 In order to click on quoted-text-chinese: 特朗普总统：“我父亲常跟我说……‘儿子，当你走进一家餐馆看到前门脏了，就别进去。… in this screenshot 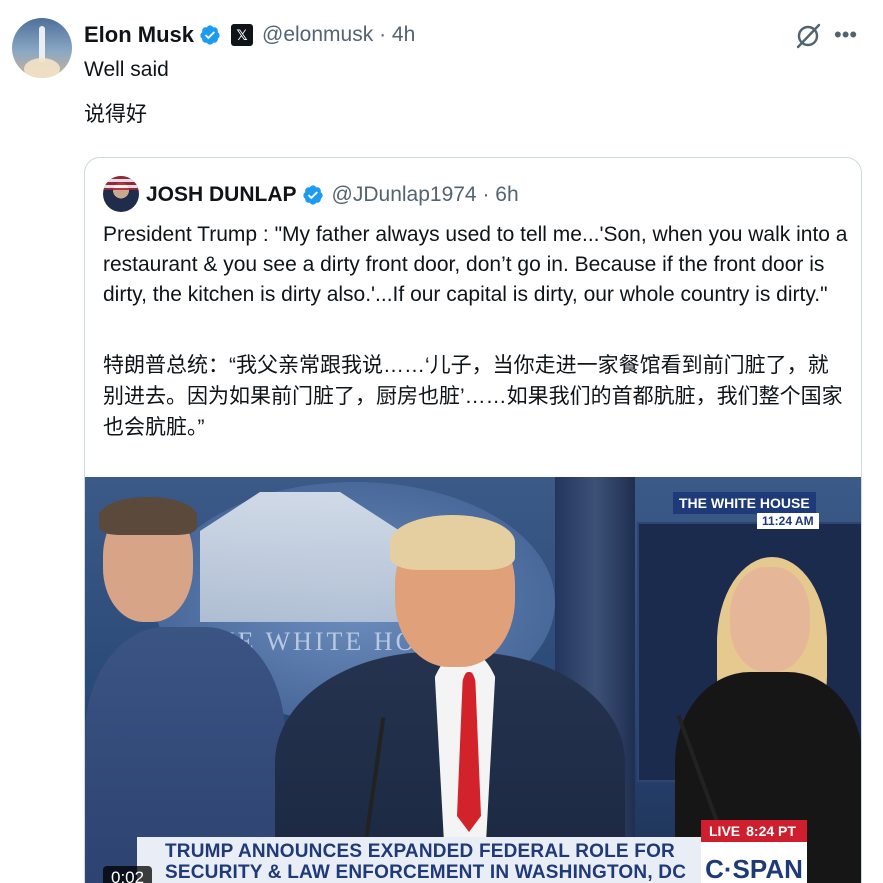, I will do `click(473, 396)`.